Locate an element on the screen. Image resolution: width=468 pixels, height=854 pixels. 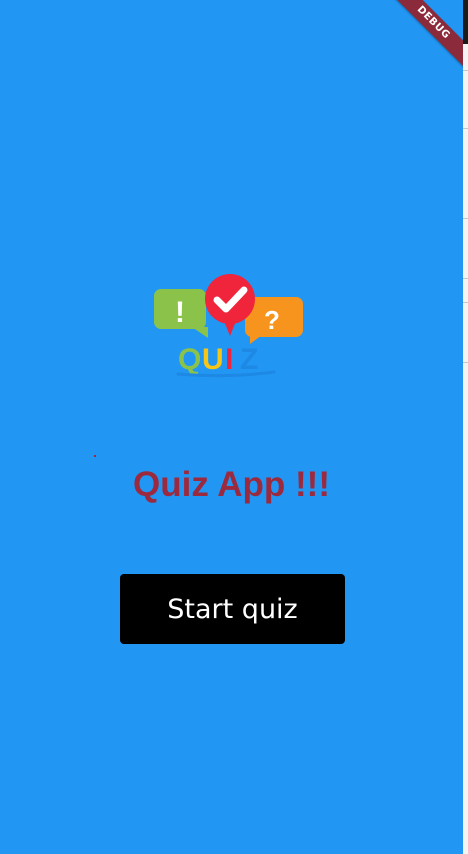
svg-text: U is located at coordinates (213, 359).